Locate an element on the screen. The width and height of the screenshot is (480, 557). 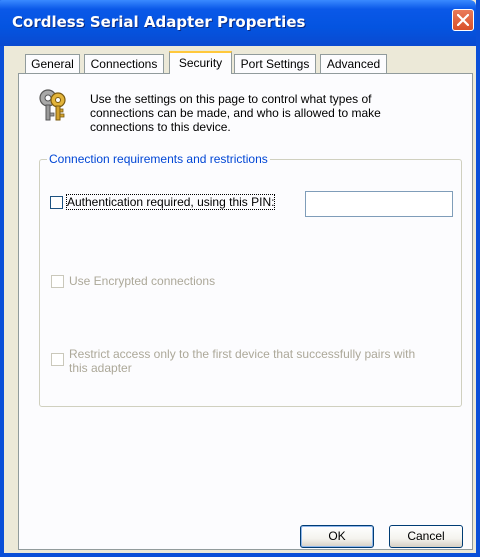
close-icon is located at coordinates (463, 20).